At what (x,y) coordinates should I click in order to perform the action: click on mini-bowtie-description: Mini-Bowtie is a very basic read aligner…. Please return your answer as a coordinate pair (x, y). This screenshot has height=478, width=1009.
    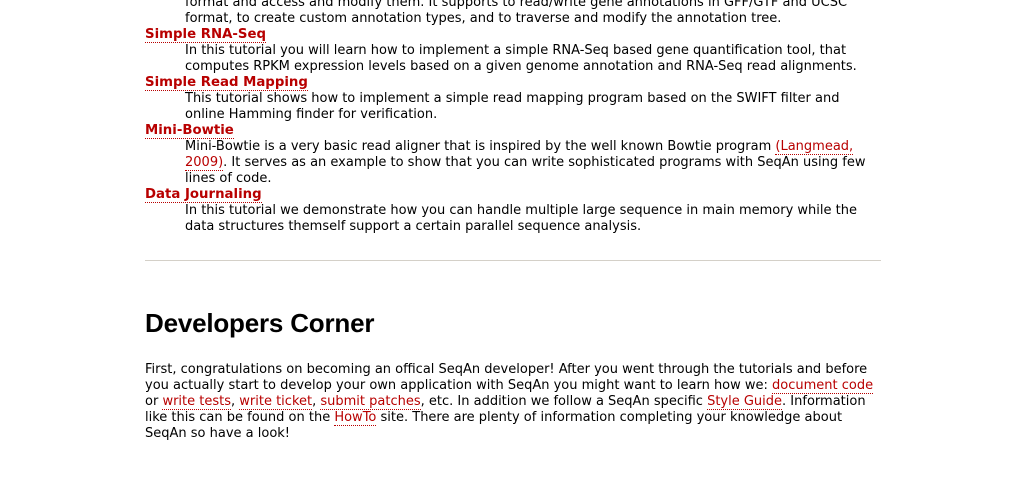
    Looking at the image, I should click on (533, 163).